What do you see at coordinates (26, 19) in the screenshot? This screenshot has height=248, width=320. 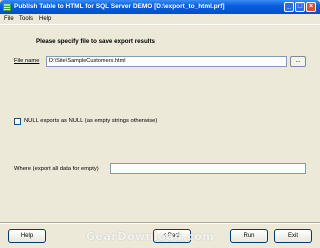 I see `menu-tools: Tools` at bounding box center [26, 19].